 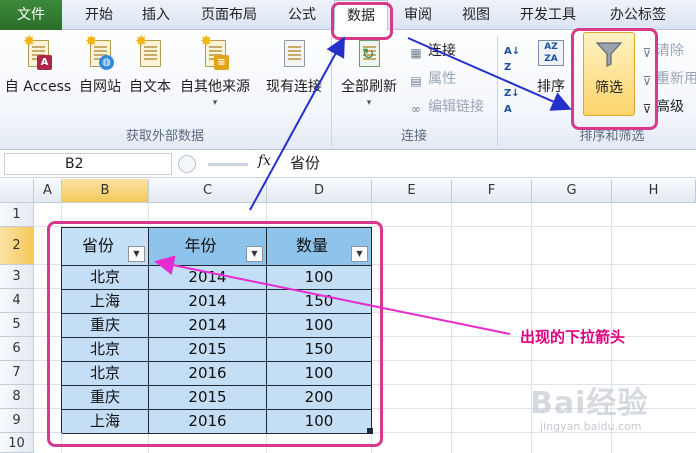 I want to click on watermark-url: jingyan.baidu.com, so click(x=591, y=426).